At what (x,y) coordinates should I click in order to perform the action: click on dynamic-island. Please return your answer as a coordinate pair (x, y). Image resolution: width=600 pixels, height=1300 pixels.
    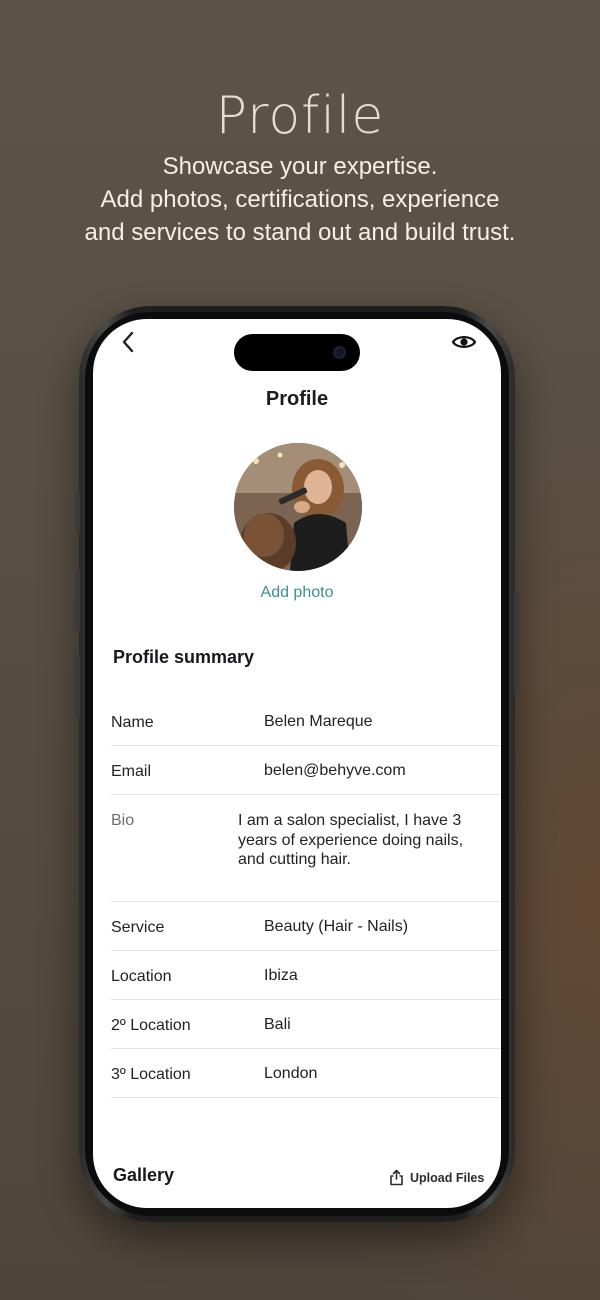
    Looking at the image, I should click on (297, 352).